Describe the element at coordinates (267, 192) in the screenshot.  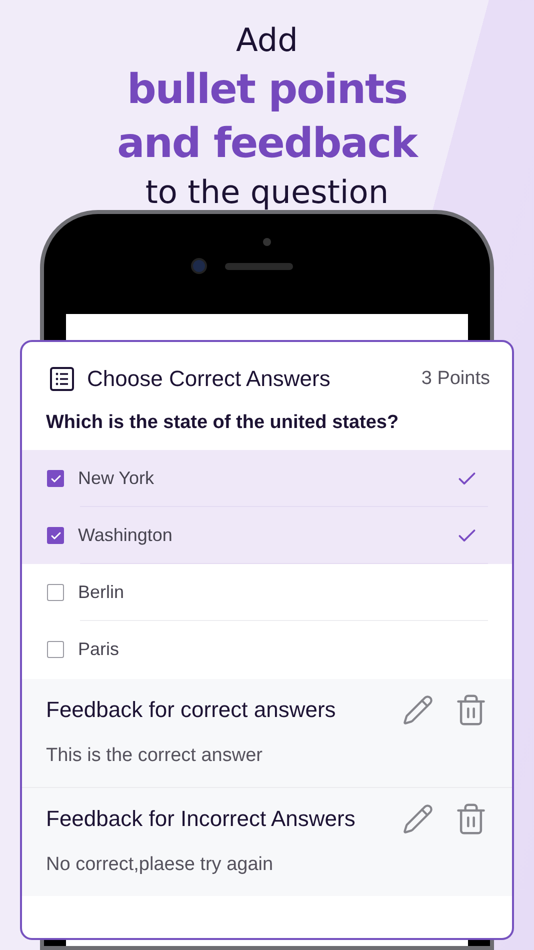
I see `headline-text: to the question` at that location.